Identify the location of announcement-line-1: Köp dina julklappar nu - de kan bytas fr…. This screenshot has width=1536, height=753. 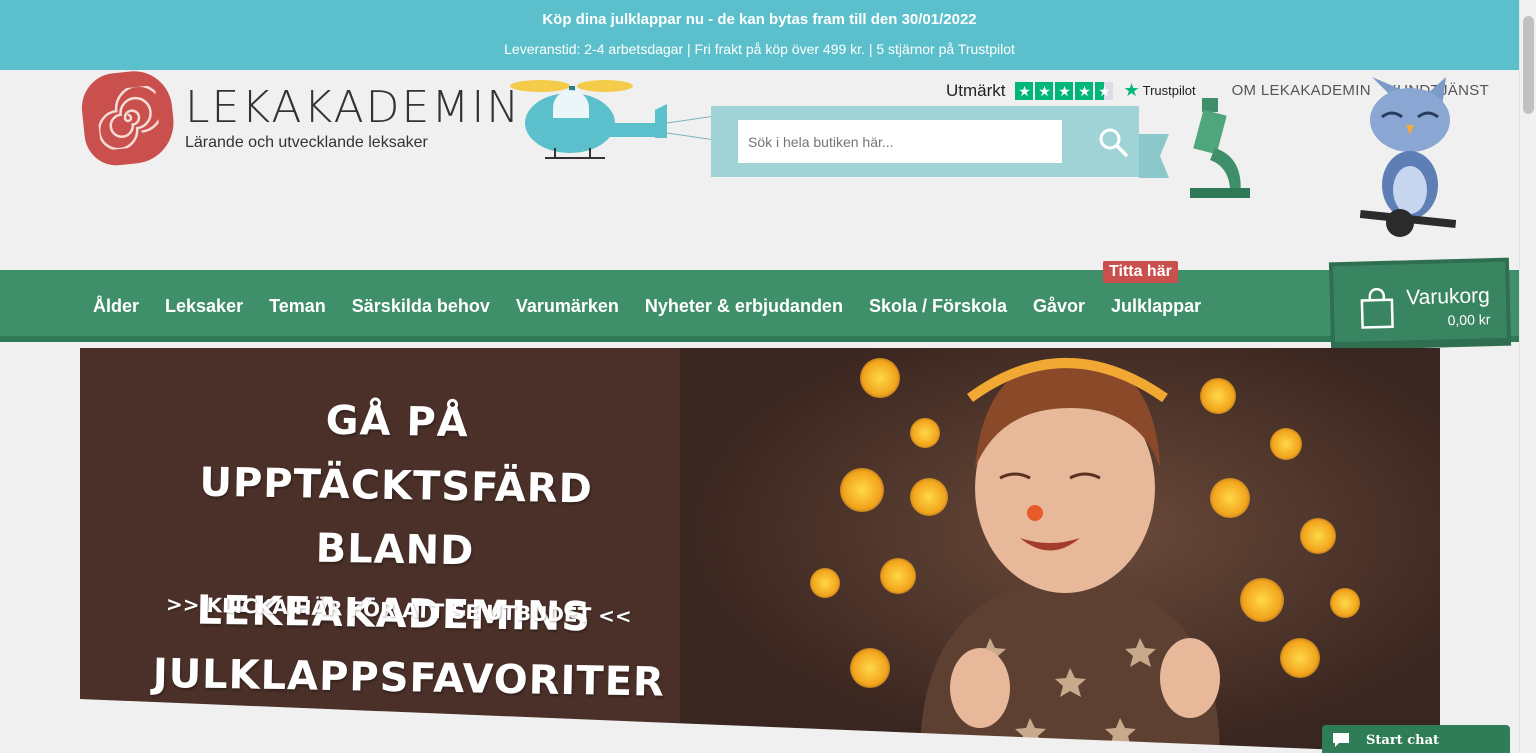
(759, 19).